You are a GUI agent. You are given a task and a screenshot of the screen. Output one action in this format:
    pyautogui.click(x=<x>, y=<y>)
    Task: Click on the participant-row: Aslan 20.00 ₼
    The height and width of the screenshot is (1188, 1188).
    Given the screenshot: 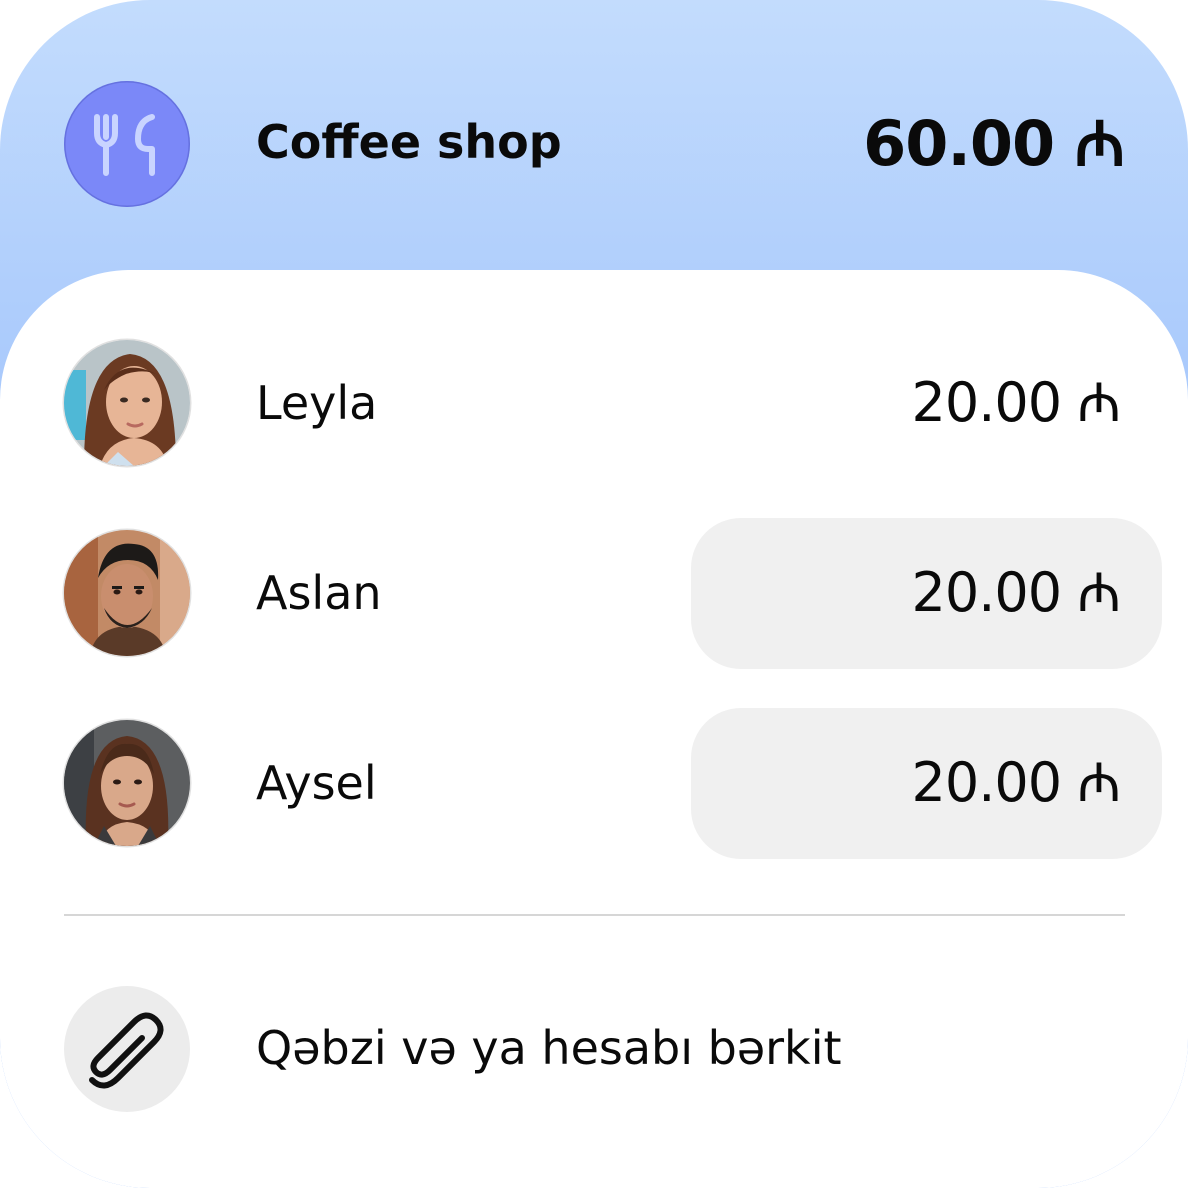 What is the action you would take?
    pyautogui.click(x=594, y=594)
    